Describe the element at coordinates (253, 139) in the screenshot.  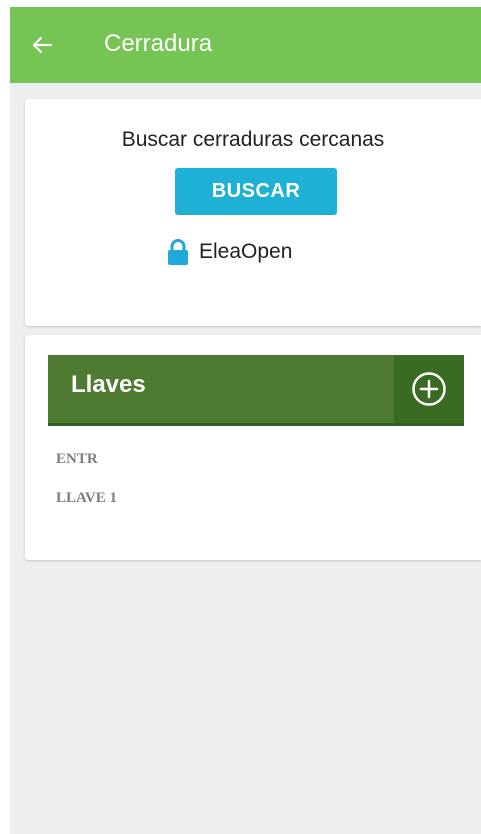
I see `search-label: Buscar cerraduras cercanas` at that location.